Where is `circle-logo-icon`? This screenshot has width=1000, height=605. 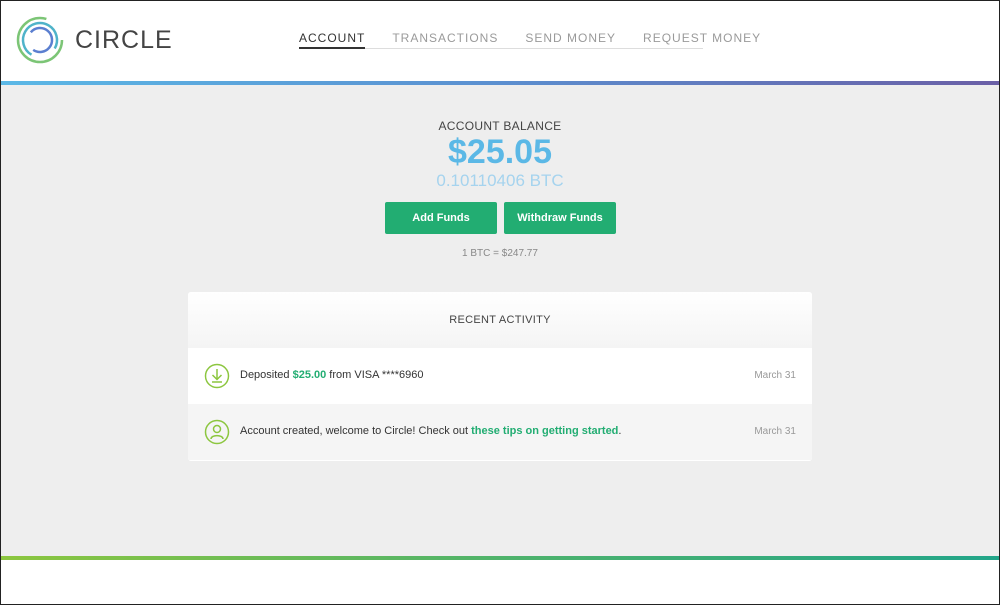
circle-logo-icon is located at coordinates (40, 40).